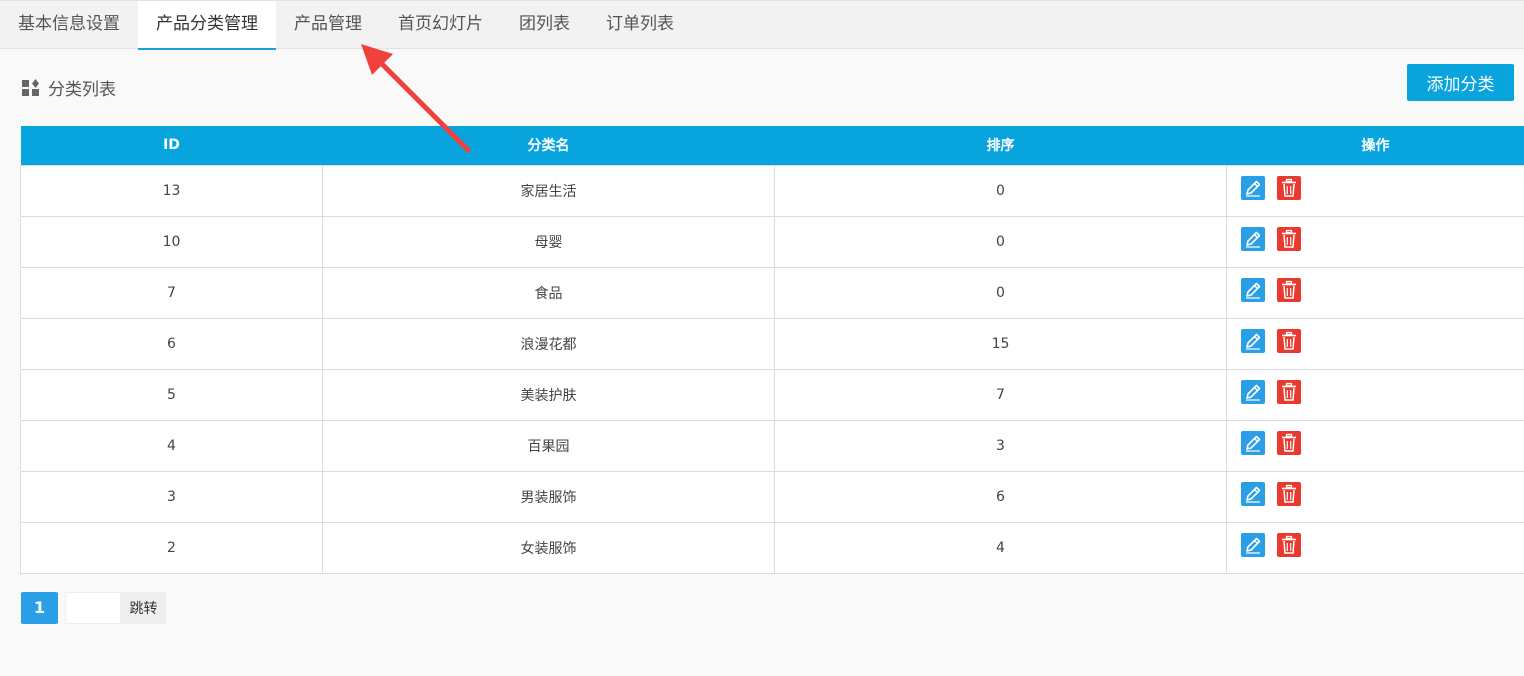 The image size is (1524, 676). I want to click on table-row: 3 男装服饰 6, so click(772, 496).